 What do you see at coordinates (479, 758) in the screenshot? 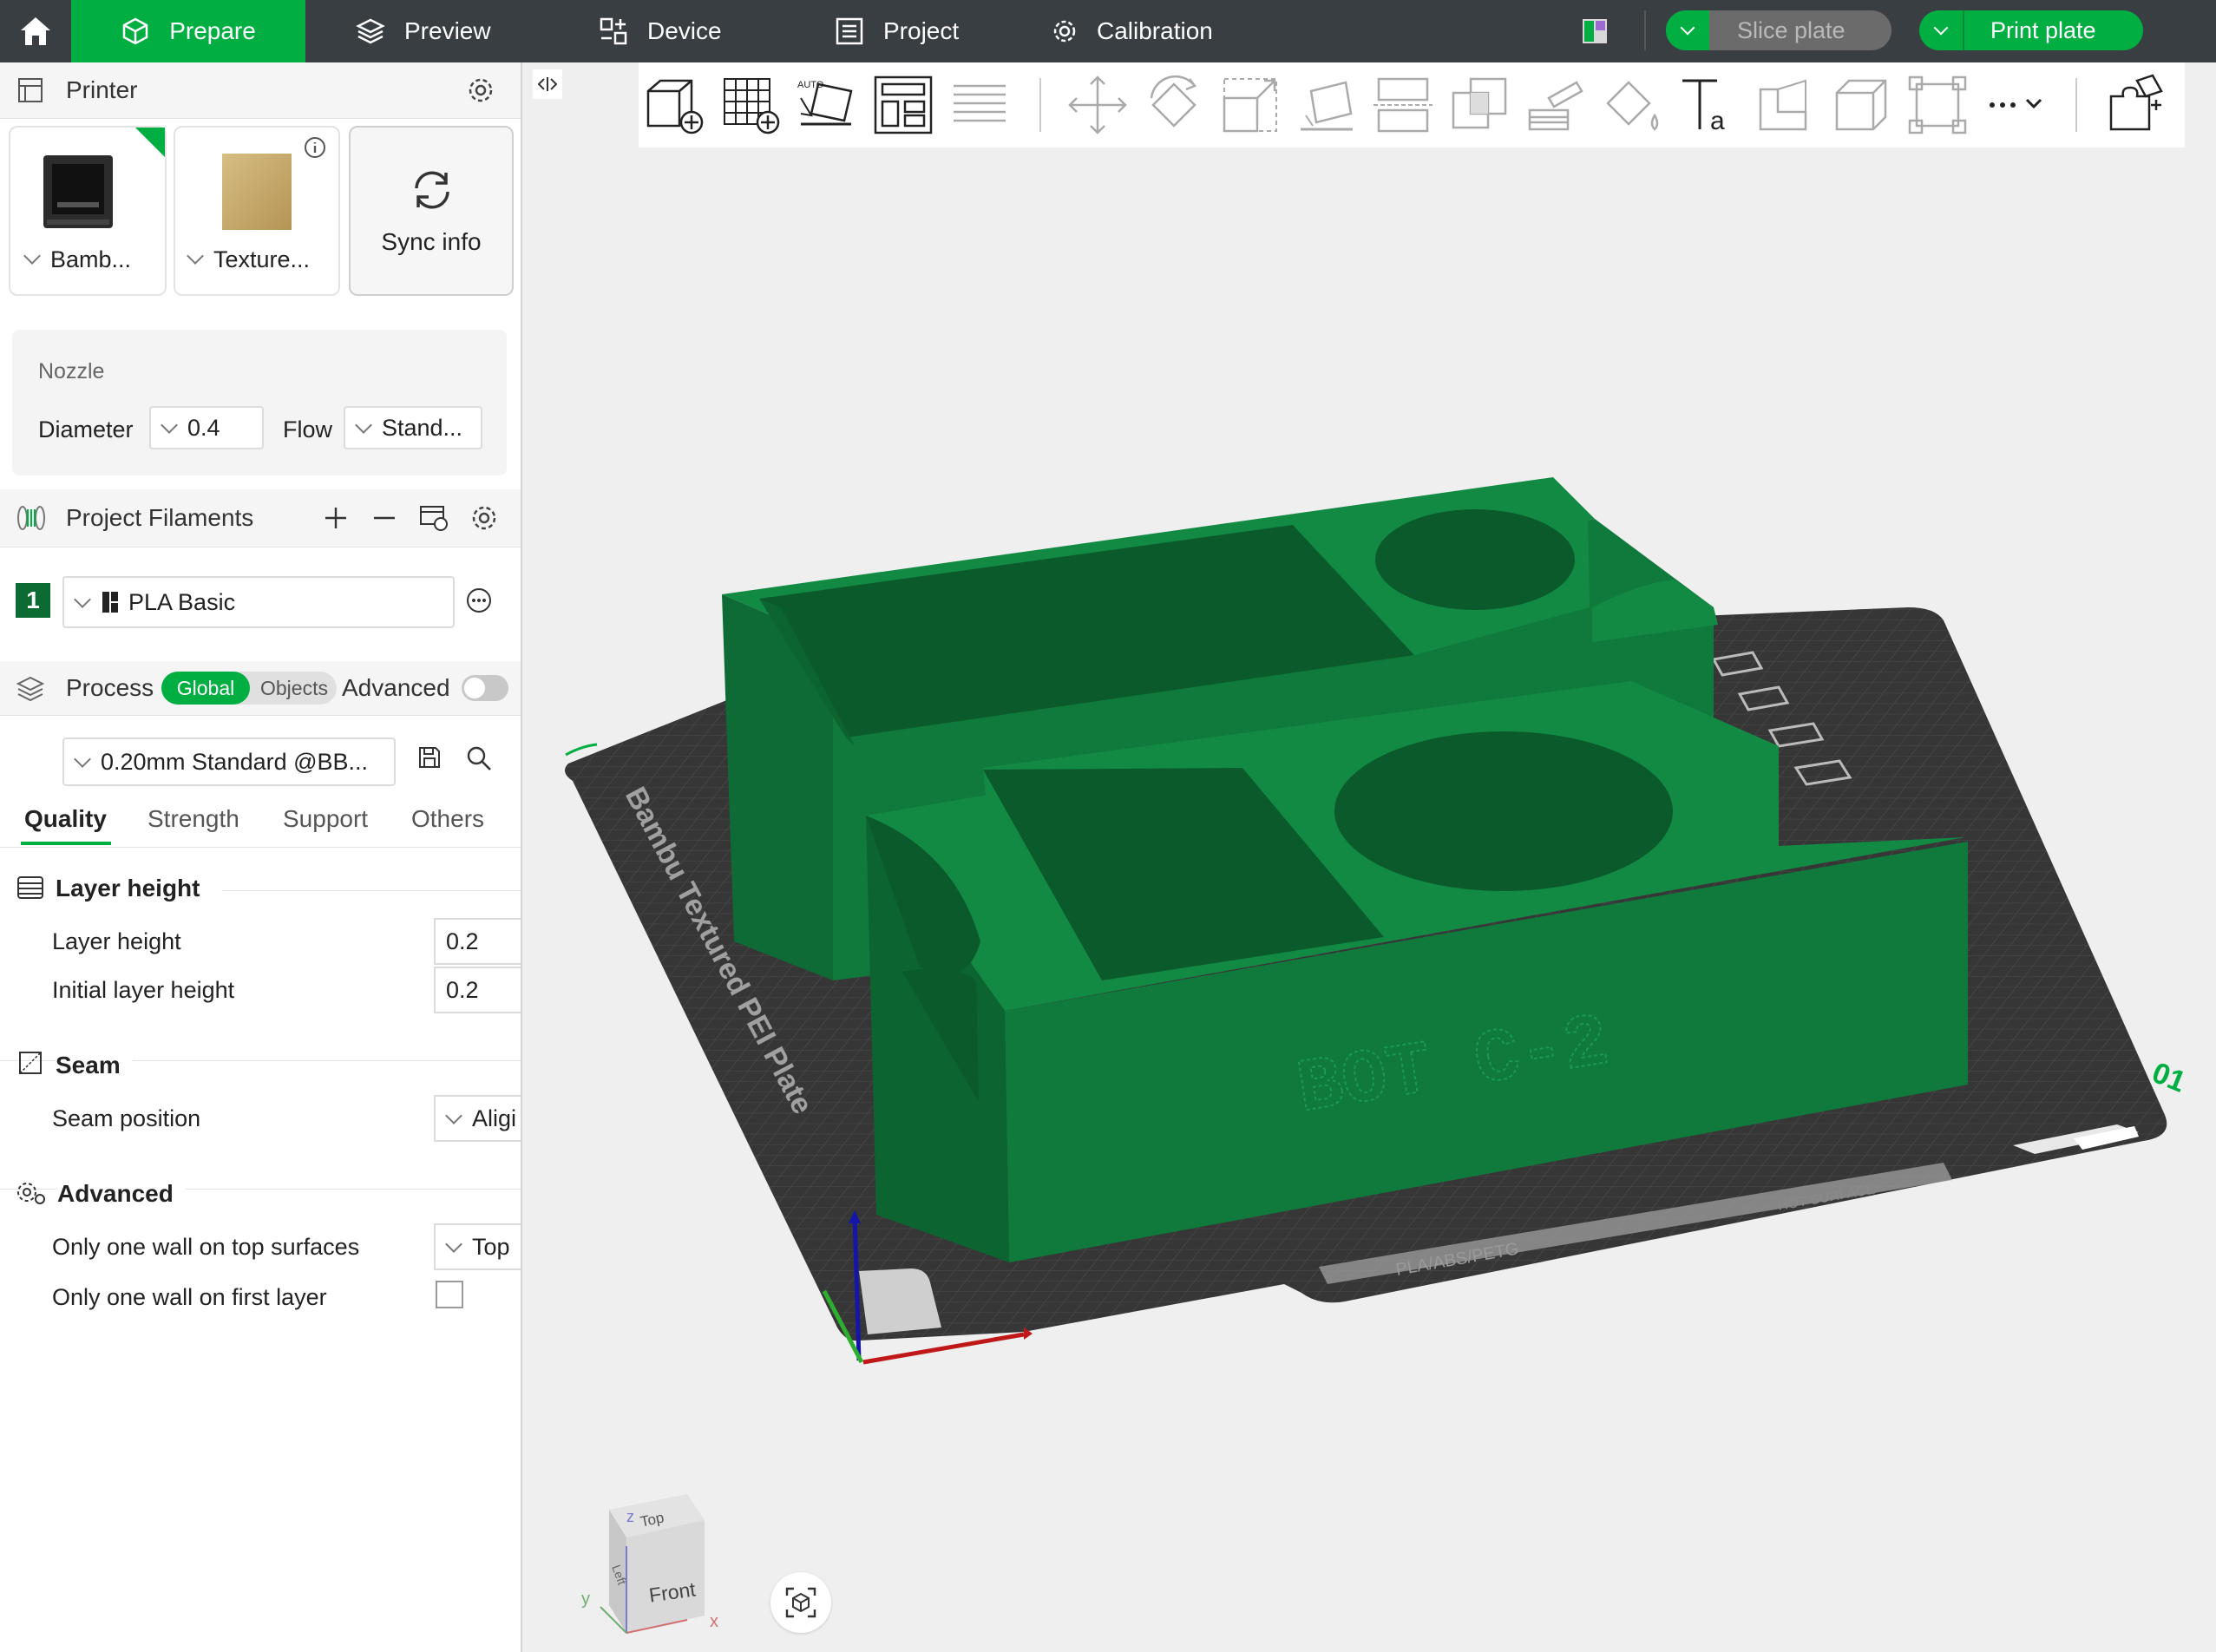
I see `search-settings-button` at bounding box center [479, 758].